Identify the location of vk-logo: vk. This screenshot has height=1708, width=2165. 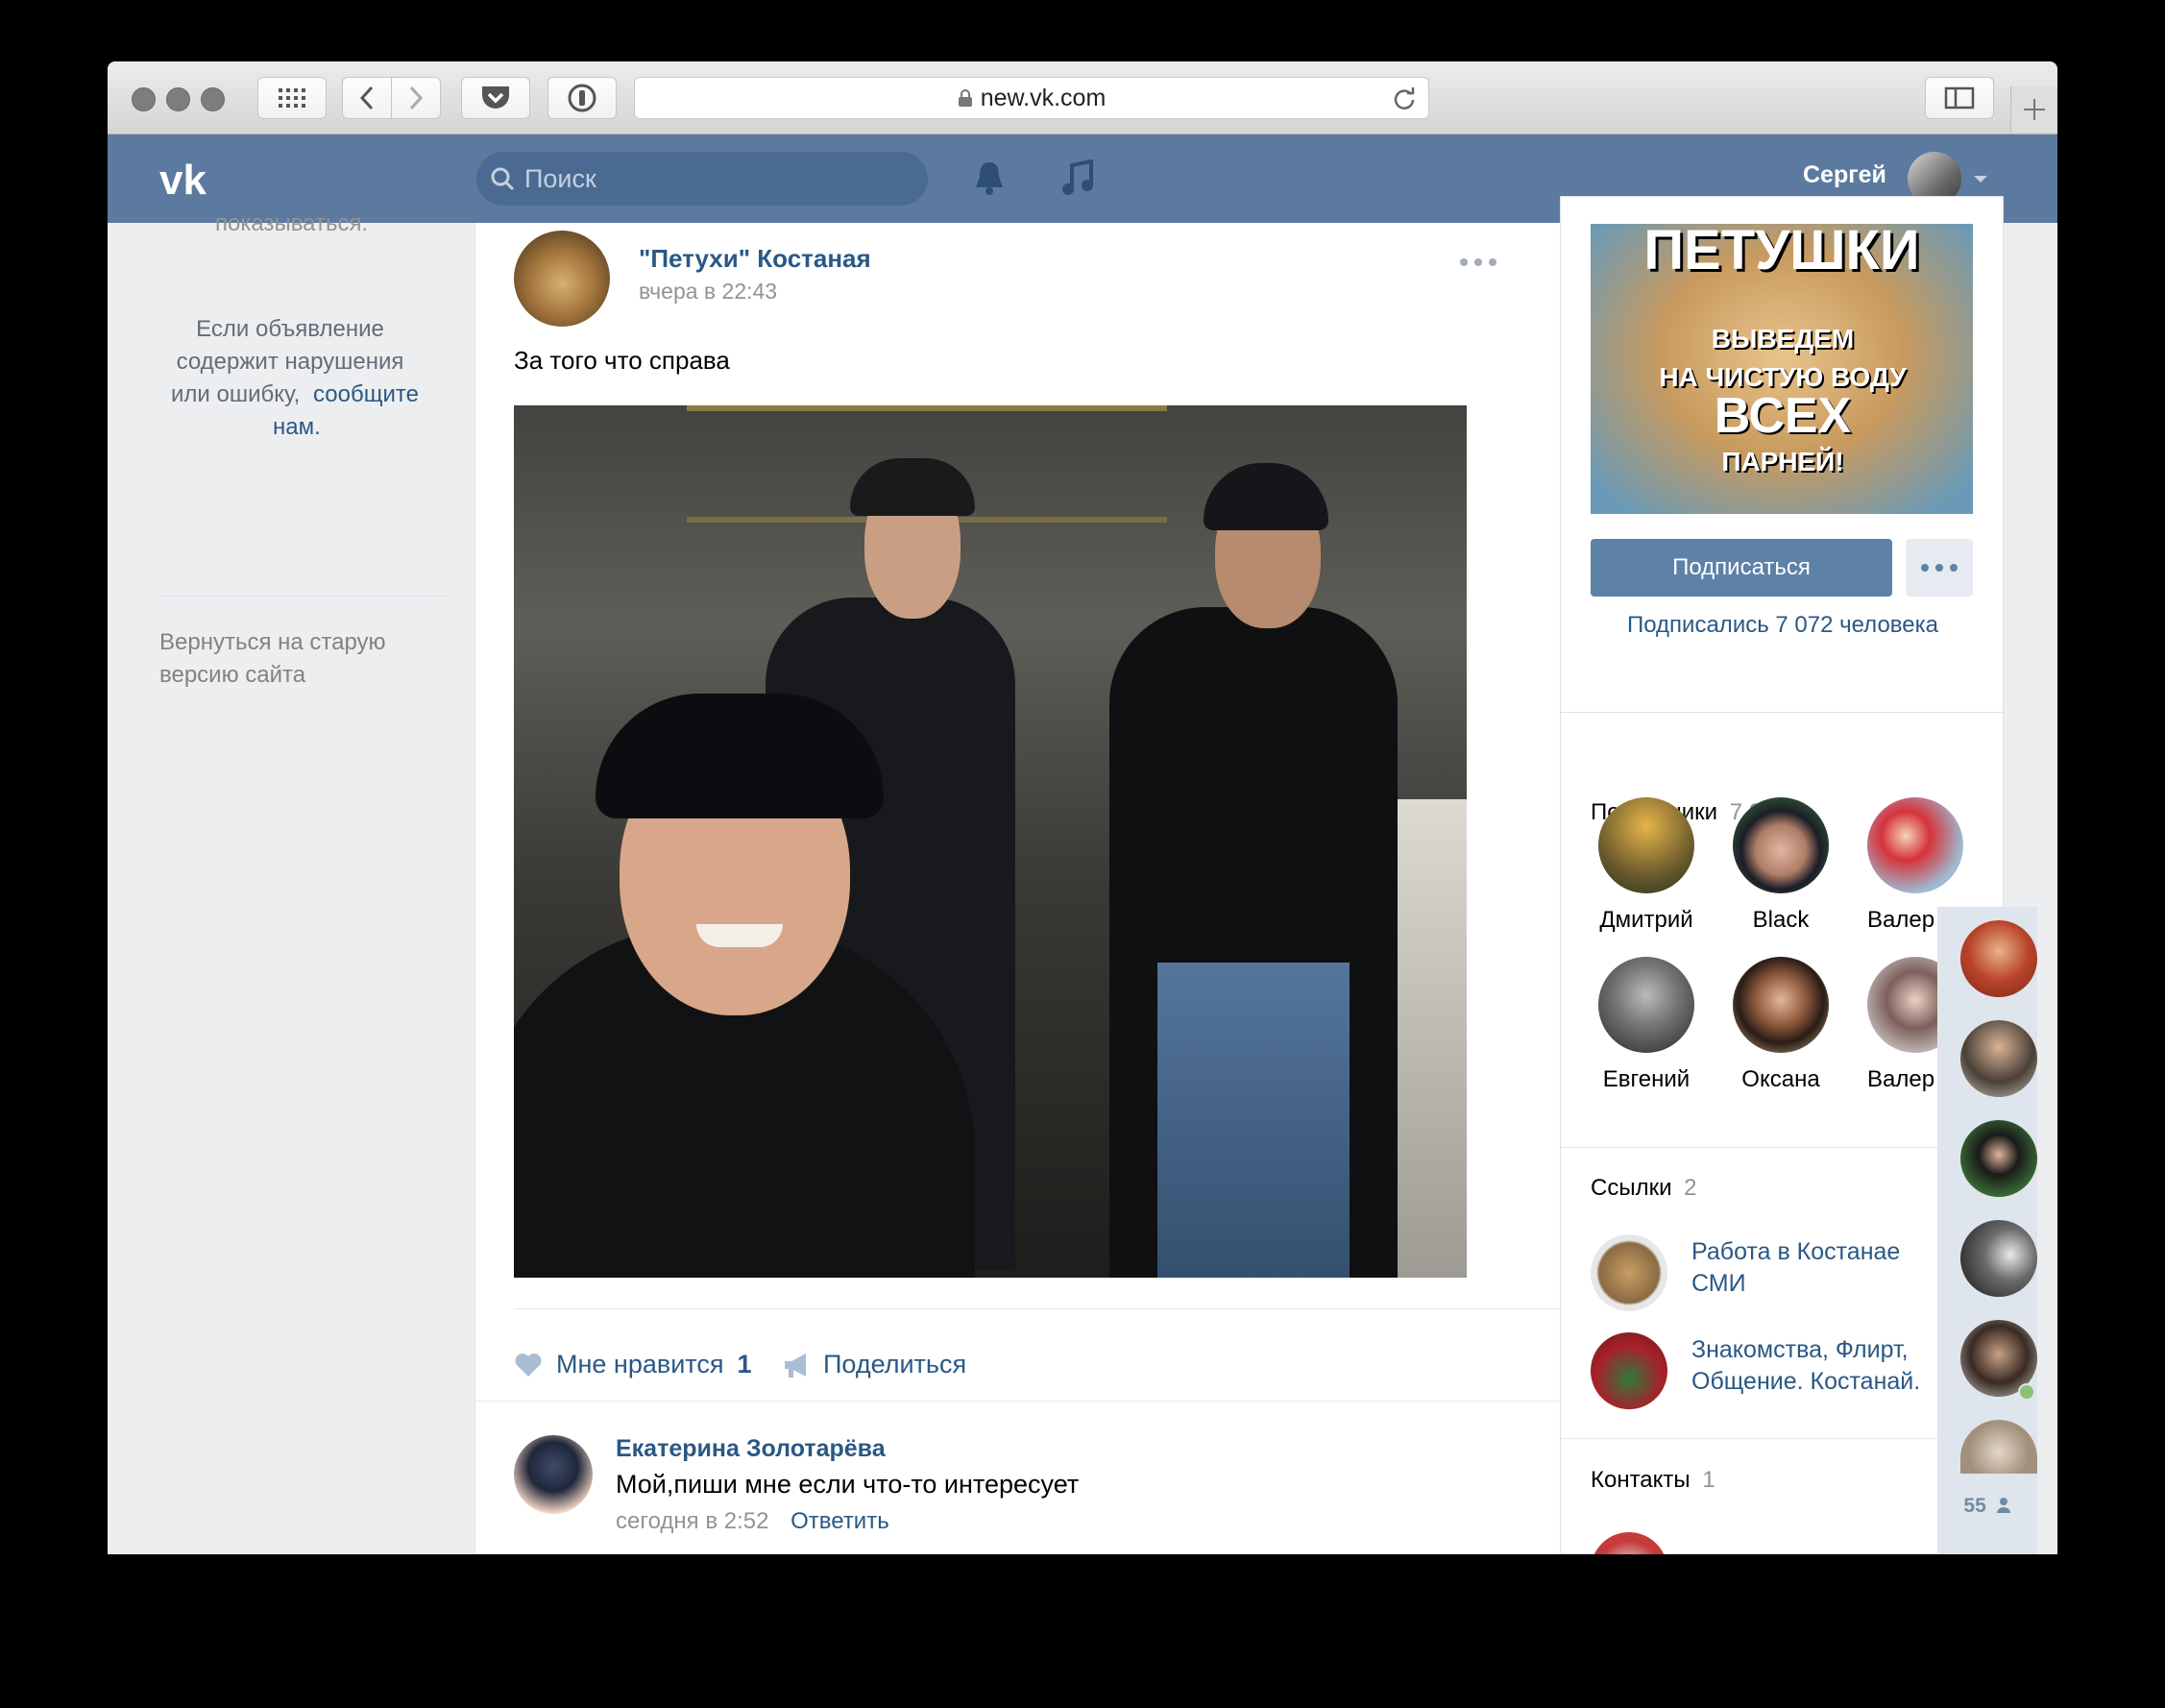
(191, 180).